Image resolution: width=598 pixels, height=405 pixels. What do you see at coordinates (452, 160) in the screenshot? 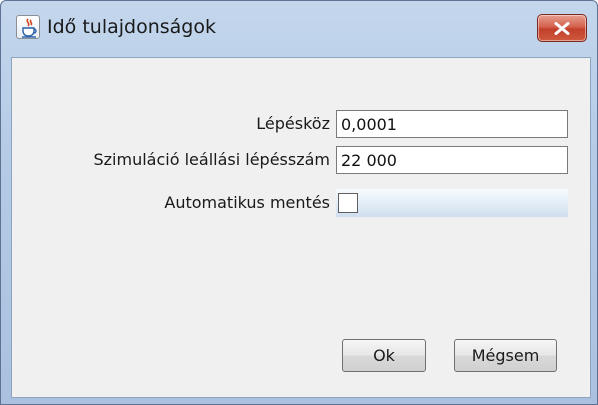
I see `stop-step-input` at bounding box center [452, 160].